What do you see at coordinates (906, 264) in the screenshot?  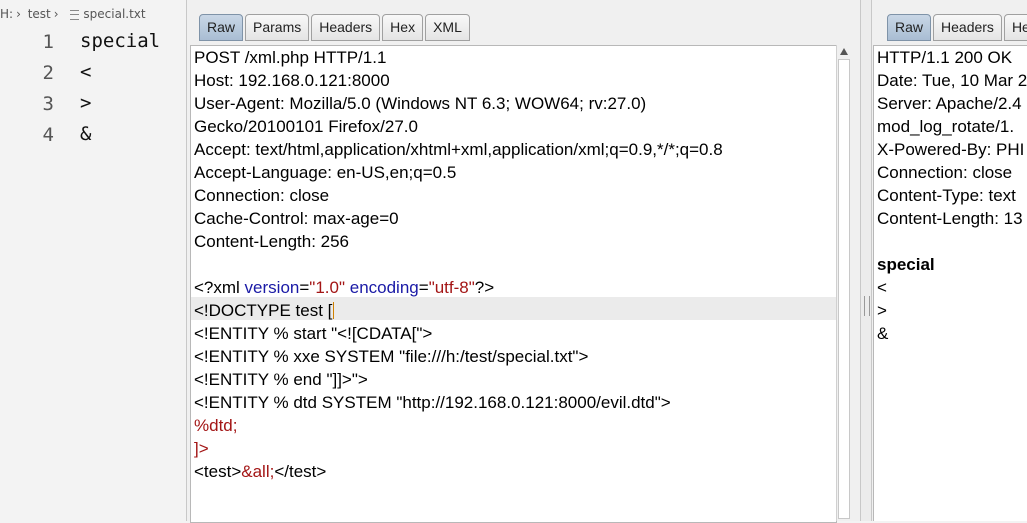 I see `response-body-title: special` at bounding box center [906, 264].